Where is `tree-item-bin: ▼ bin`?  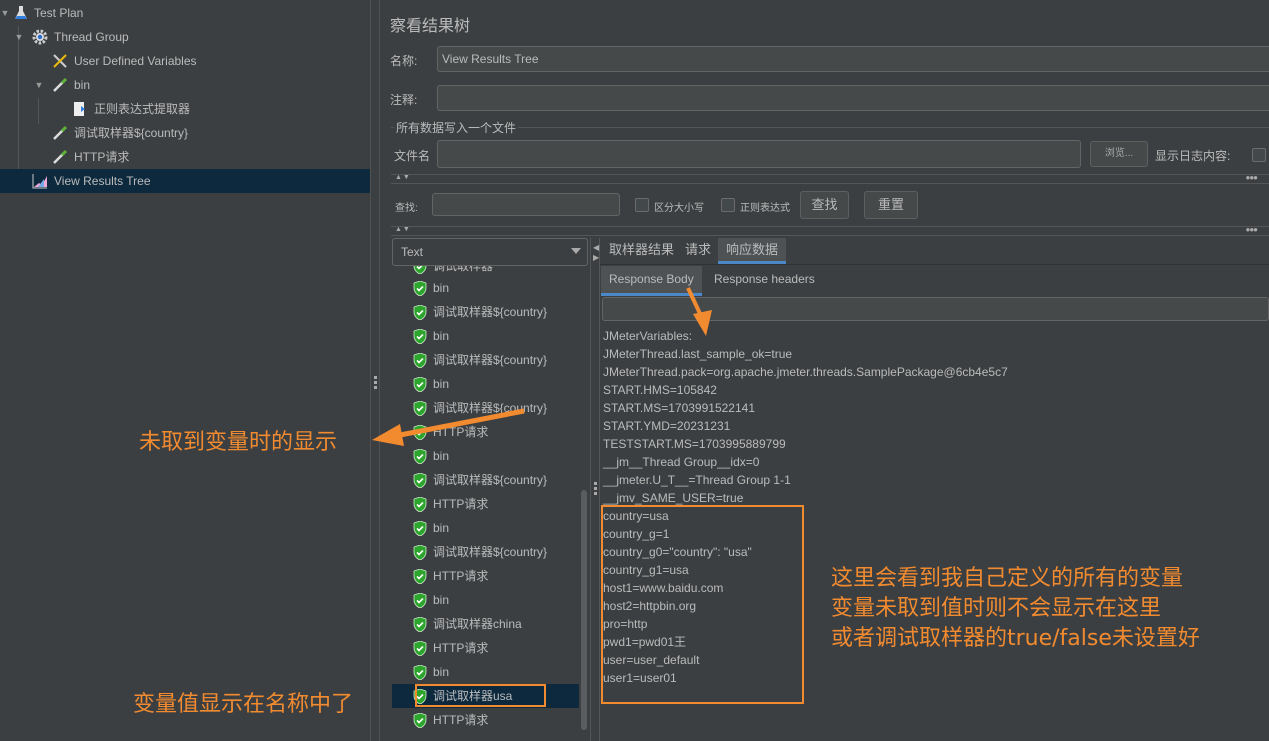 tree-item-bin: ▼ bin is located at coordinates (185, 85).